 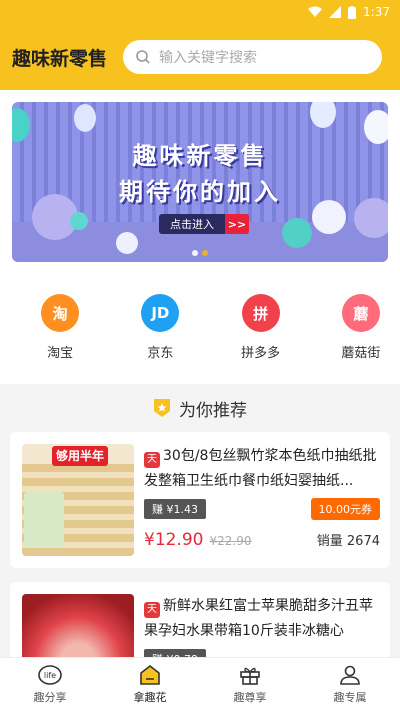 I want to click on banner-cta-arrow: >>, so click(x=237, y=224).